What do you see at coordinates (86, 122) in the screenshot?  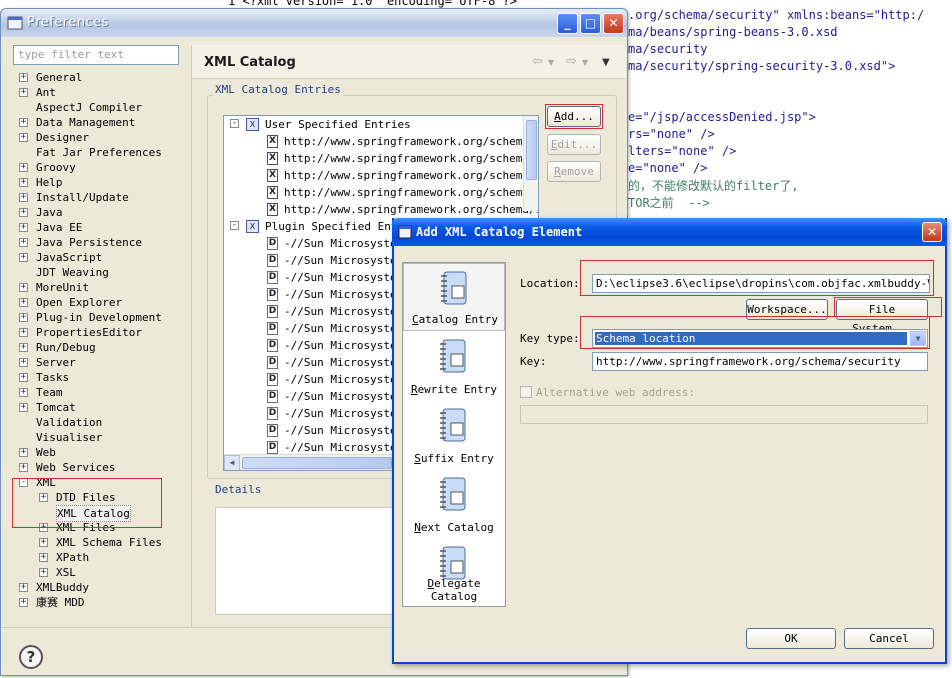 I see `tree-item-label: Data Management` at bounding box center [86, 122].